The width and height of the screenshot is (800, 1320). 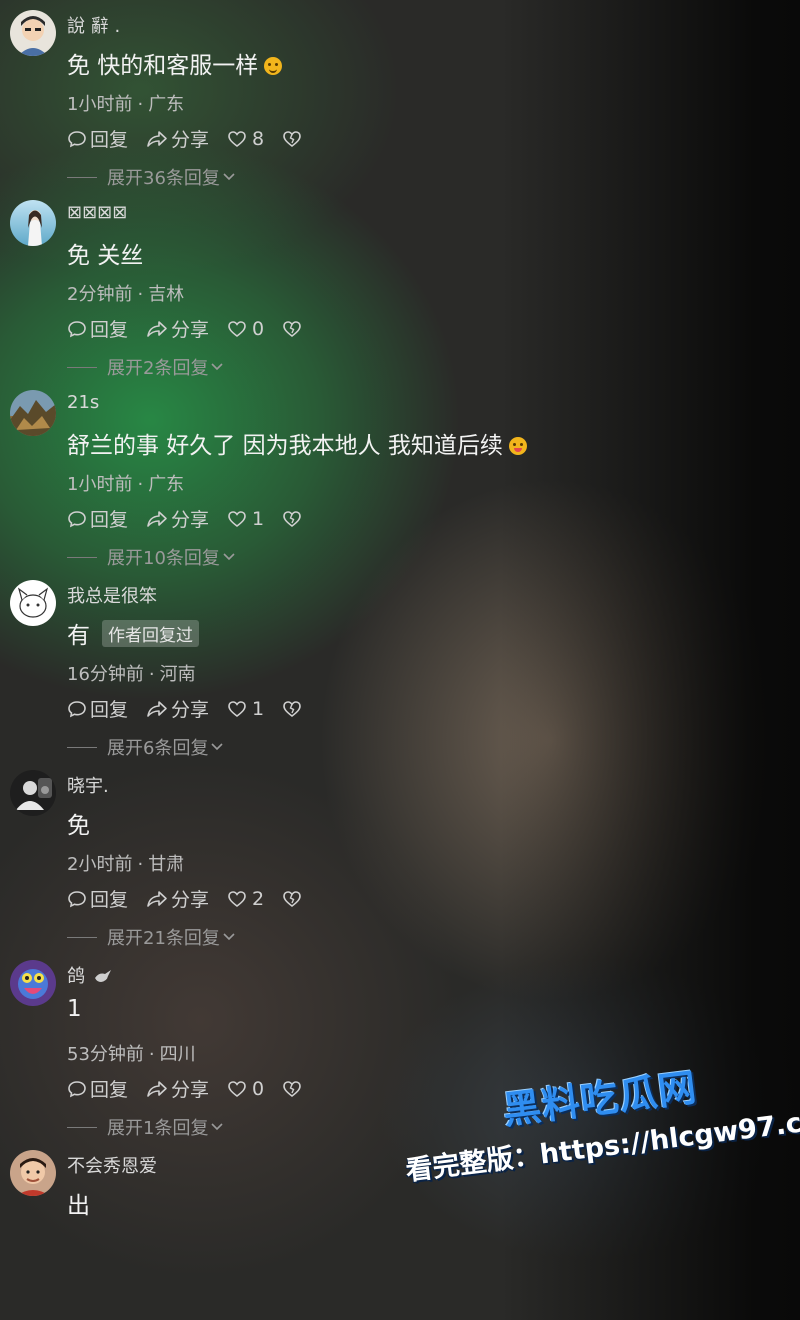 I want to click on comment-text-content: 出, so click(x=78, y=1206).